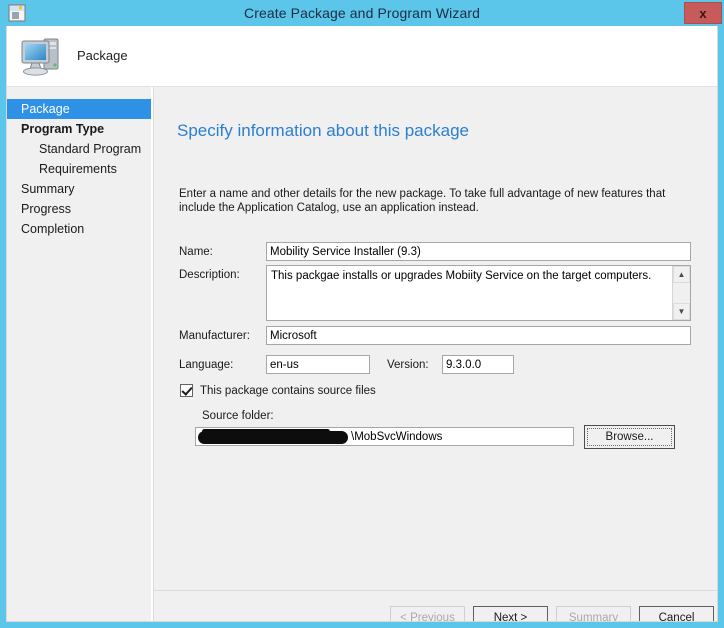 The width and height of the screenshot is (724, 628). What do you see at coordinates (238, 416) in the screenshot?
I see `source-folder-label: Source folder:` at bounding box center [238, 416].